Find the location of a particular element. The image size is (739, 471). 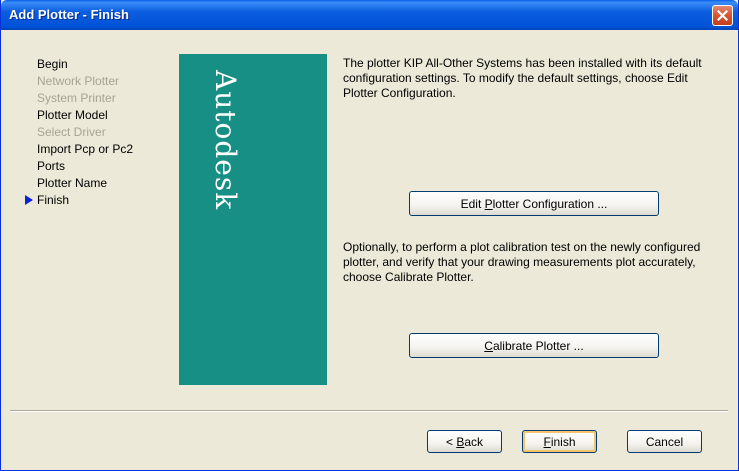

autodesk-logo: Autodesk is located at coordinates (225, 140).